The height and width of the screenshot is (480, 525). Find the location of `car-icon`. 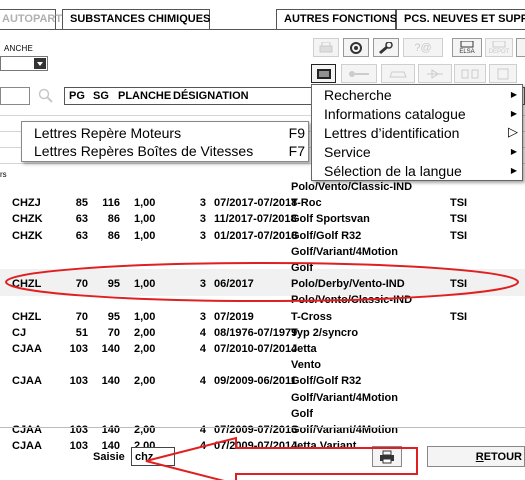

car-icon is located at coordinates (398, 73).